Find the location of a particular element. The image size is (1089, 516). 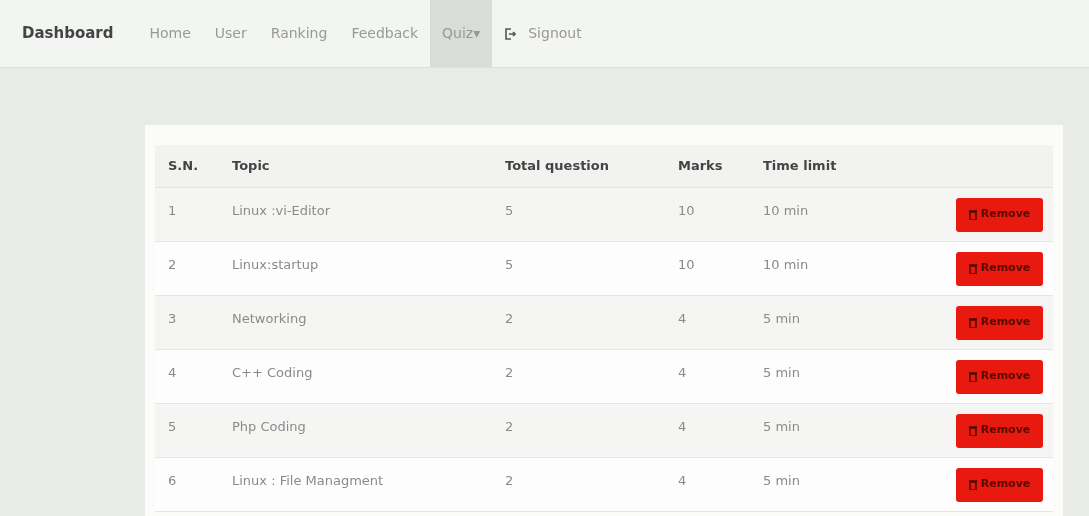

column-header: S.N. is located at coordinates (184, 166).